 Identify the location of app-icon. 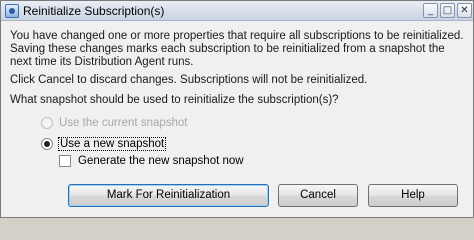
(12, 11).